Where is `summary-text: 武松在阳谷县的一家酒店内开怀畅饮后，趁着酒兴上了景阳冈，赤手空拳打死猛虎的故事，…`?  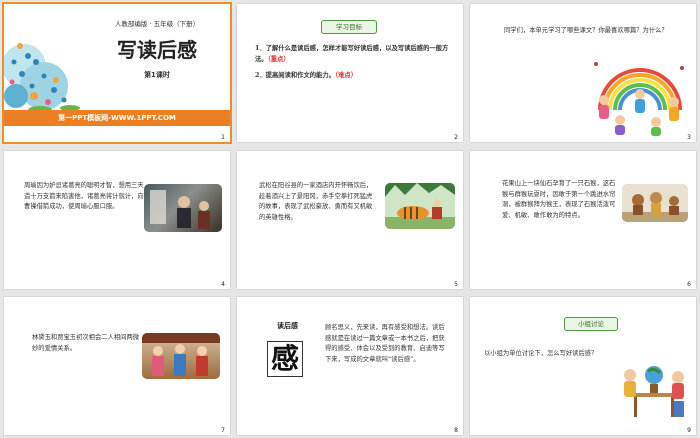
summary-text: 武松在阳谷县的一家酒店内开怀畅饮后，趁着酒兴上了景阳冈，赤手空拳打死猛虎的故事，… is located at coordinates (316, 201).